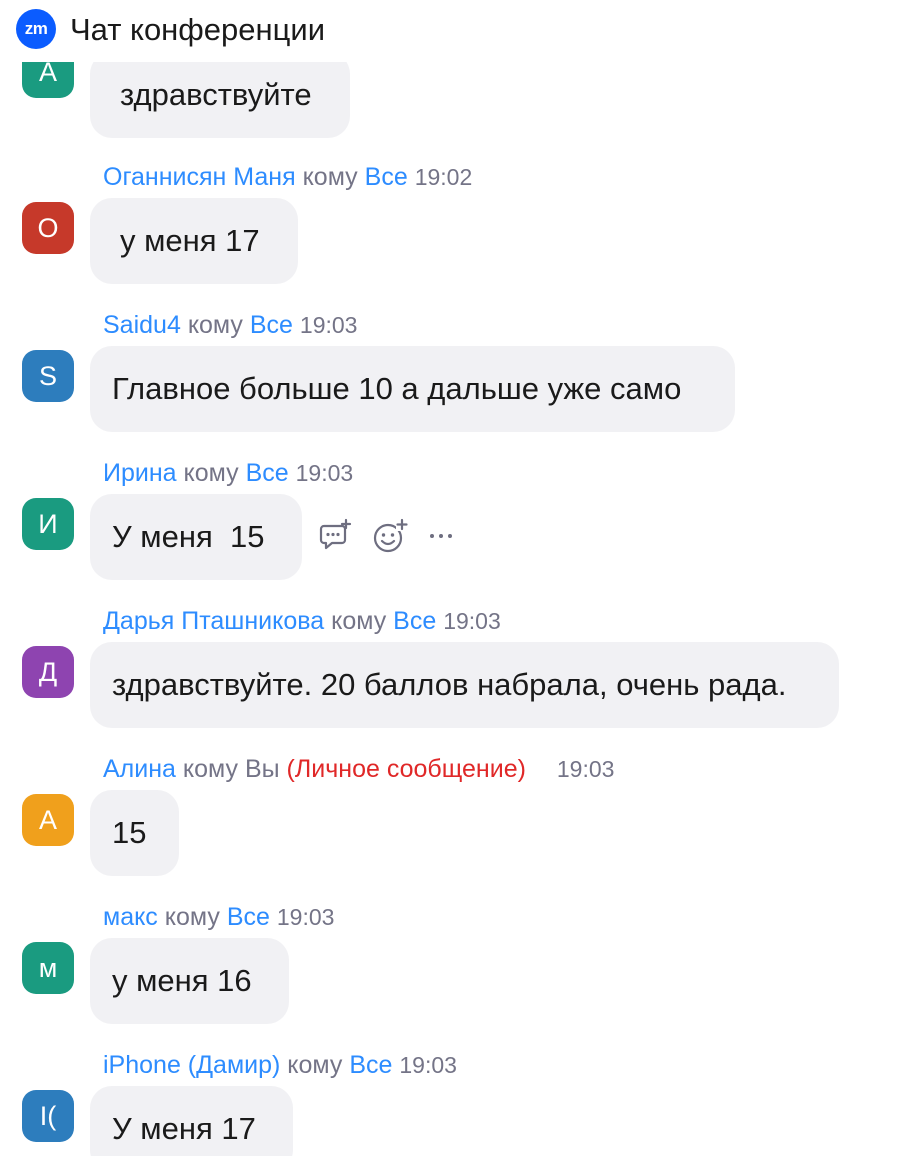 This screenshot has height=1156, width=916. What do you see at coordinates (130, 917) in the screenshot?
I see `sender-name: макс` at bounding box center [130, 917].